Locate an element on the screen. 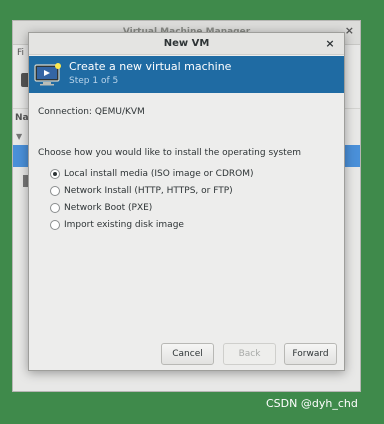  background-menu: Fi is located at coordinates (20, 53).